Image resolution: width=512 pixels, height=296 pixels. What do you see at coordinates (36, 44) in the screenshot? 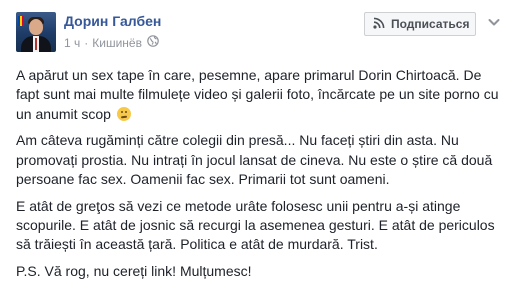
I see `avatar-tie` at bounding box center [36, 44].